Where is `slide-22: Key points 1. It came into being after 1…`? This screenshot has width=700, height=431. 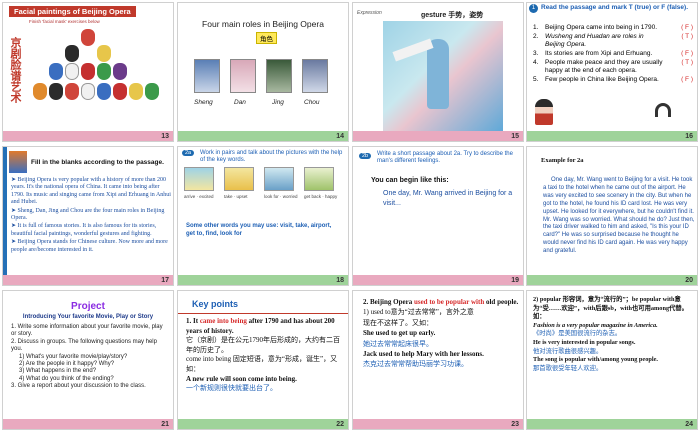 slide-22: Key points 1. It came into being after 1… is located at coordinates (263, 360).